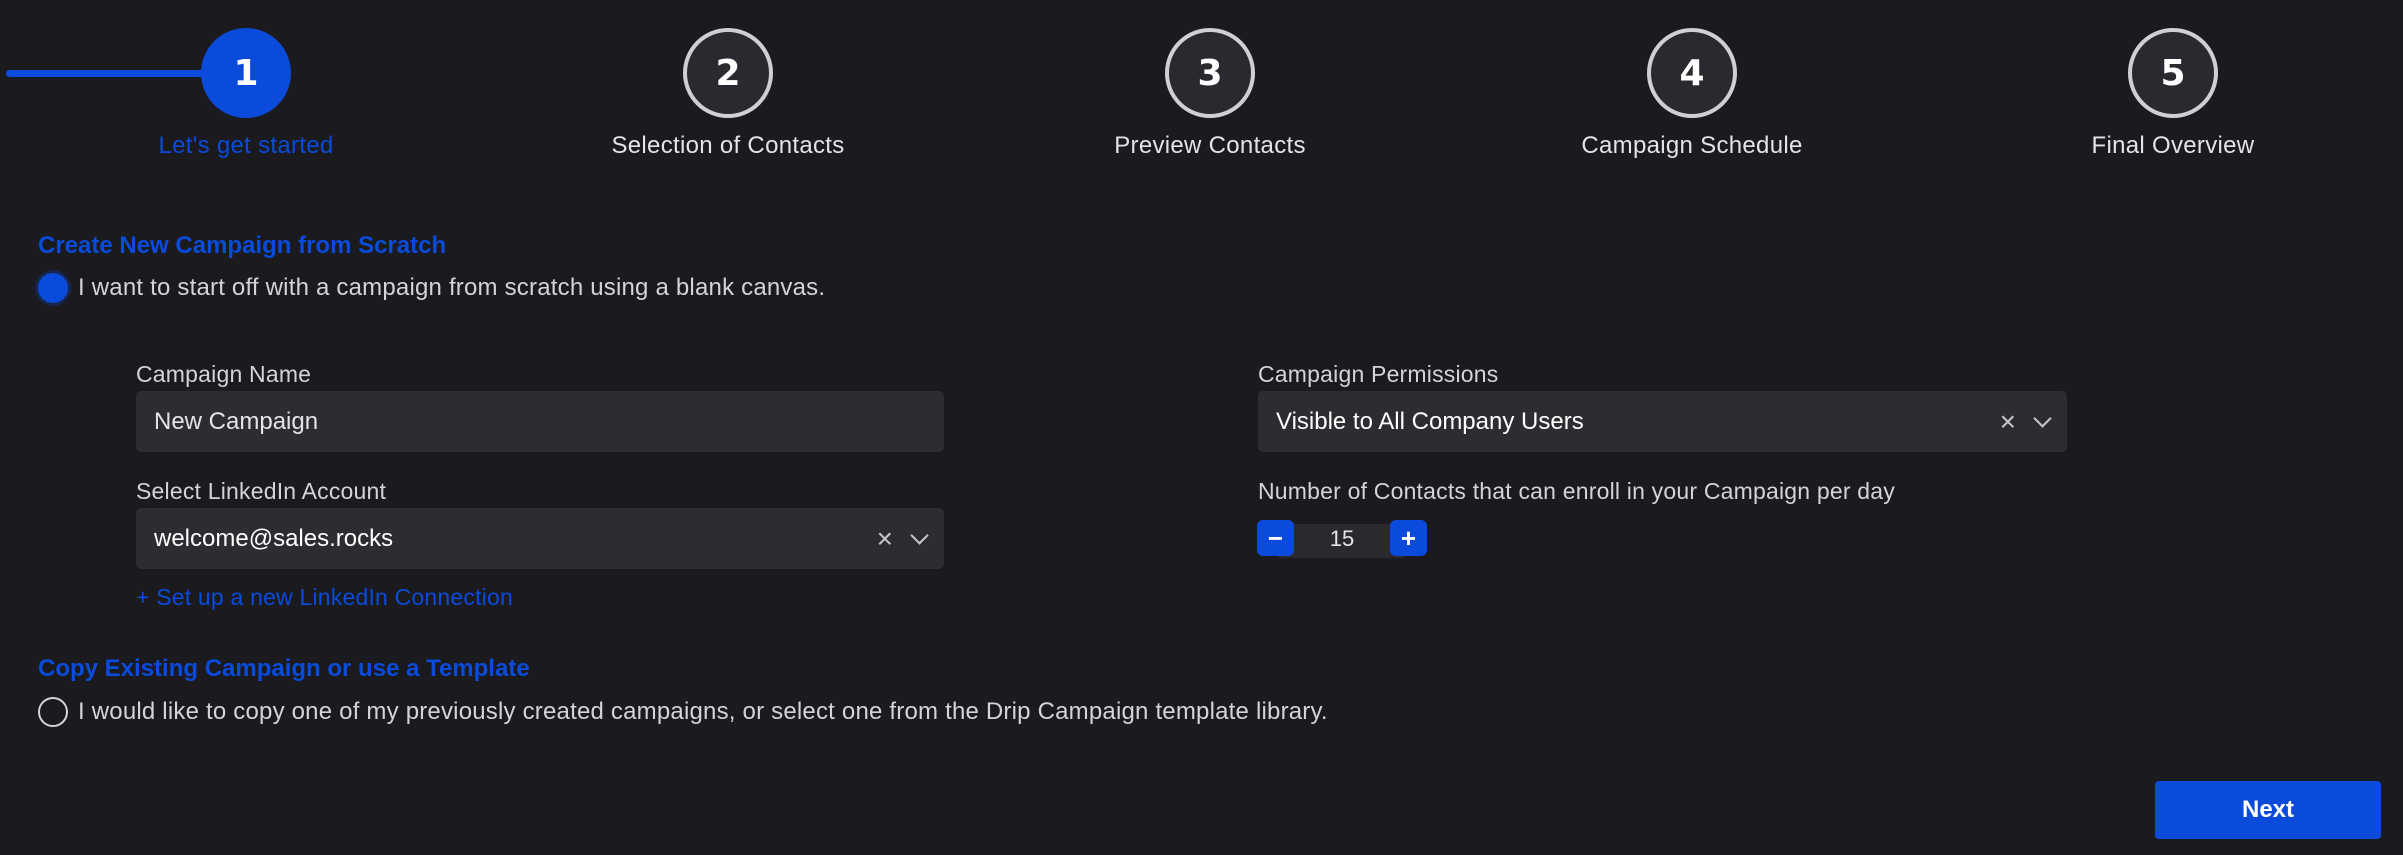 The height and width of the screenshot is (855, 2403). I want to click on campaign-name-label: Campaign Name, so click(224, 374).